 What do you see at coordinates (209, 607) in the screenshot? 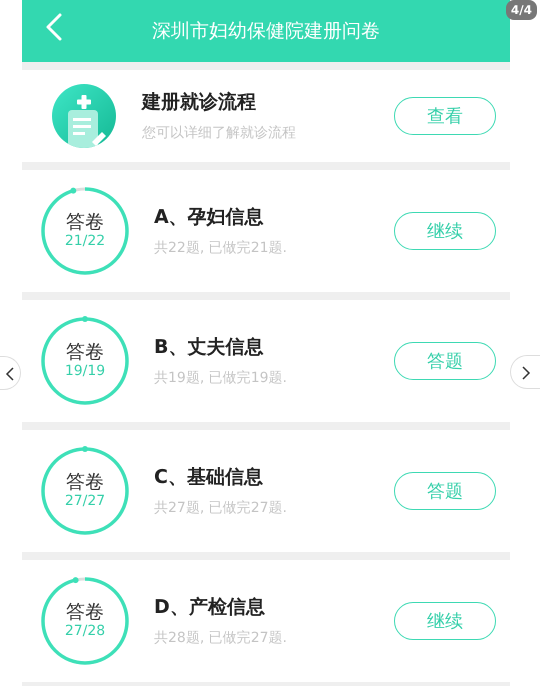
I see `section-title: D、产检信息` at bounding box center [209, 607].